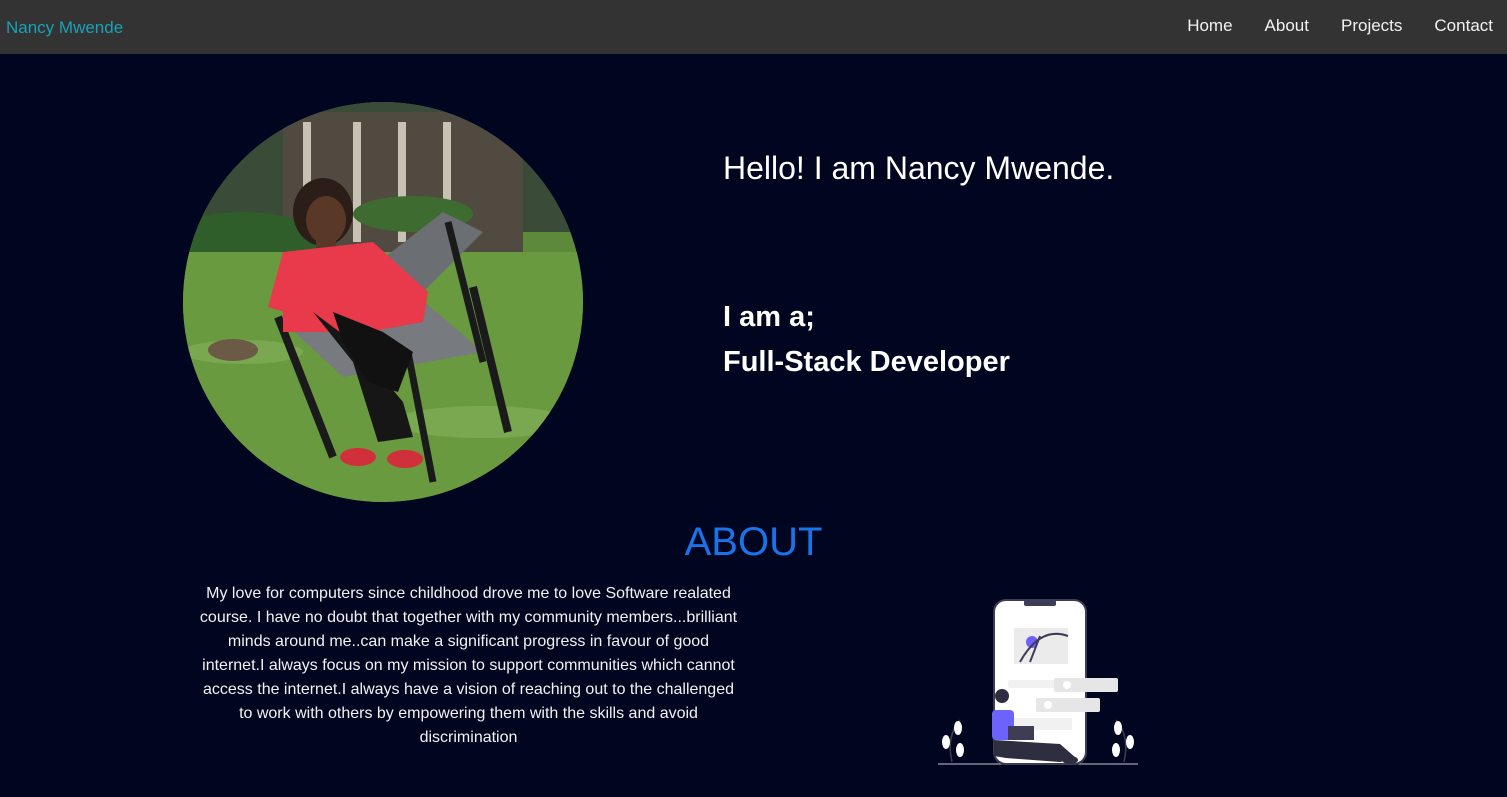 This screenshot has width=1507, height=797. What do you see at coordinates (1463, 26) in the screenshot?
I see `nav-link-contact: Contact` at bounding box center [1463, 26].